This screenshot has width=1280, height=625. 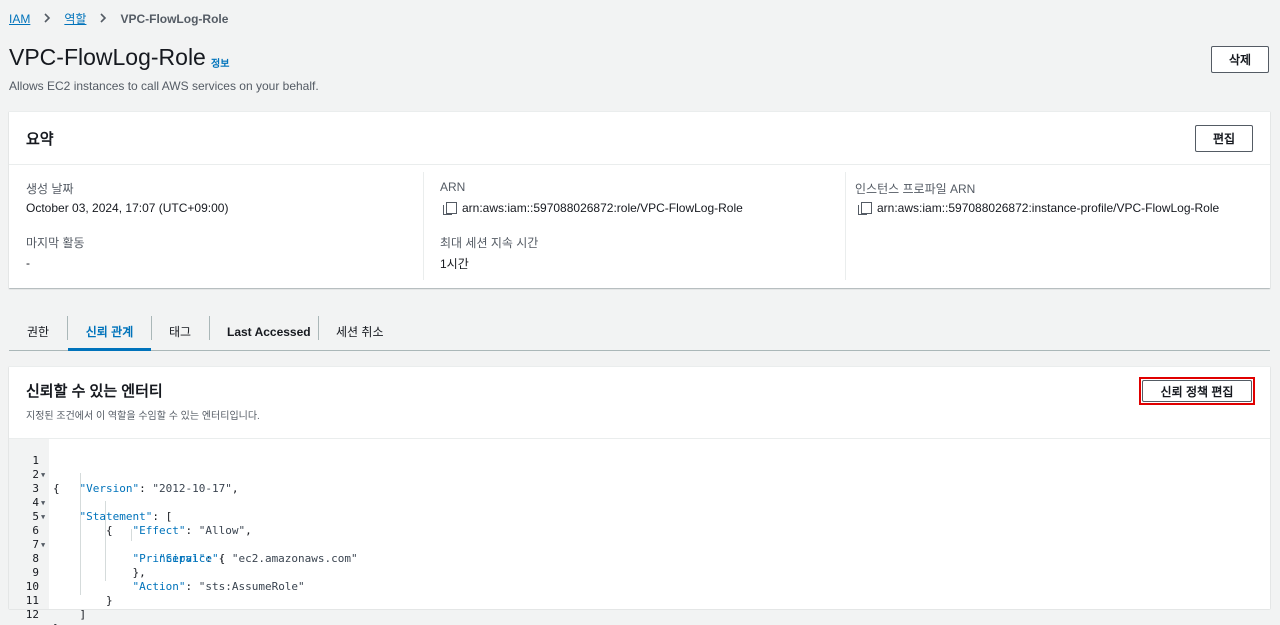 What do you see at coordinates (77, 558) in the screenshot?
I see `code-line: 8 },` at bounding box center [77, 558].